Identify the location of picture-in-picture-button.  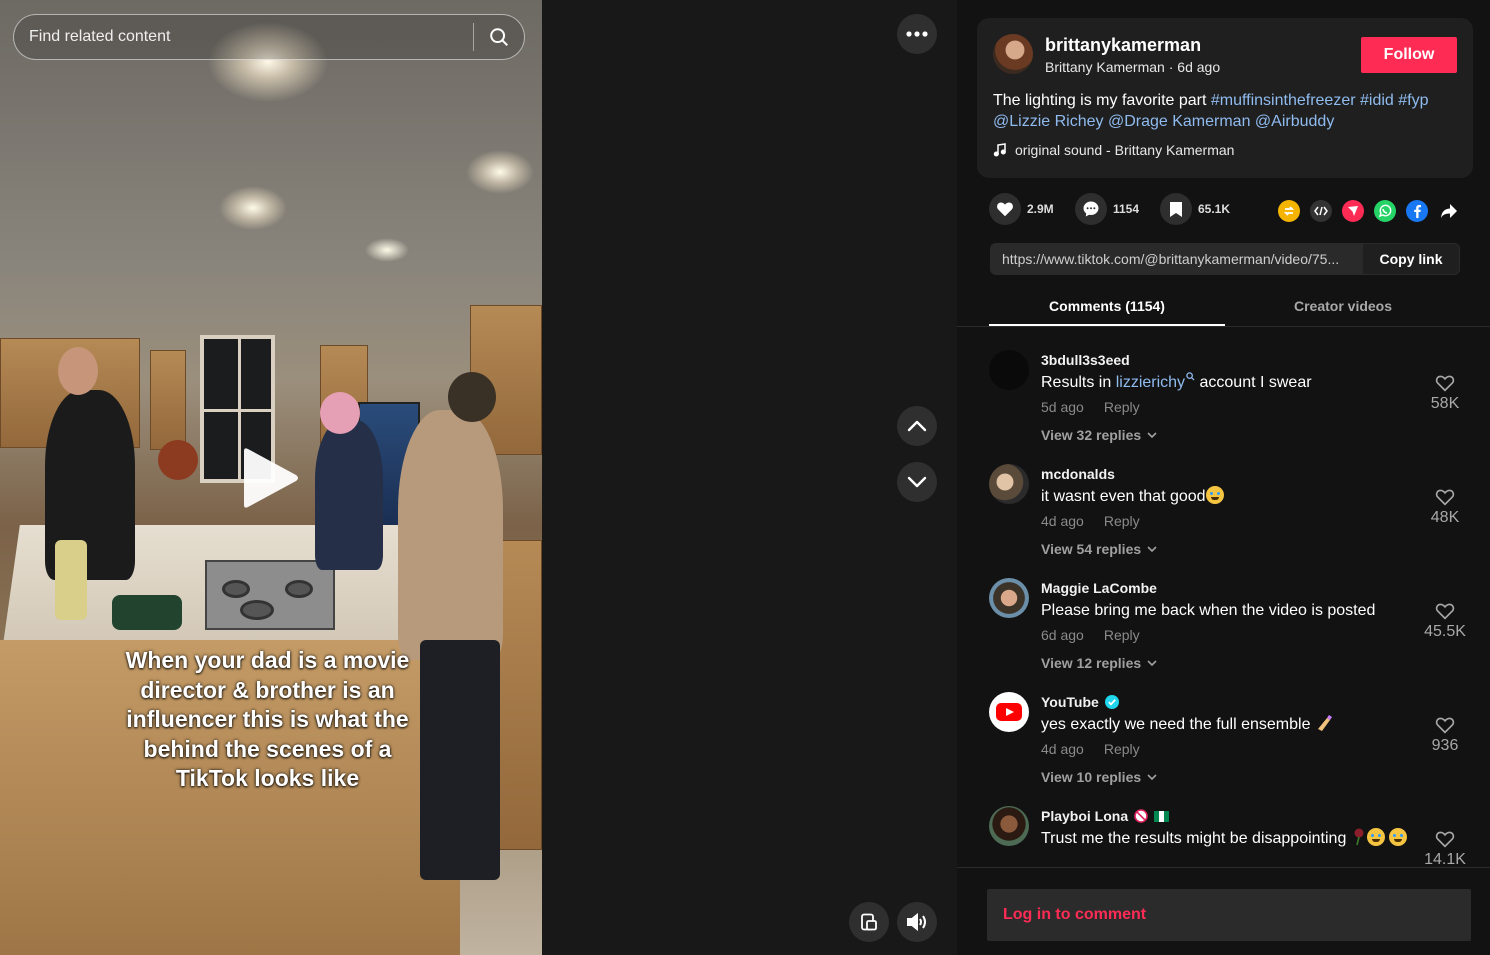
(869, 922).